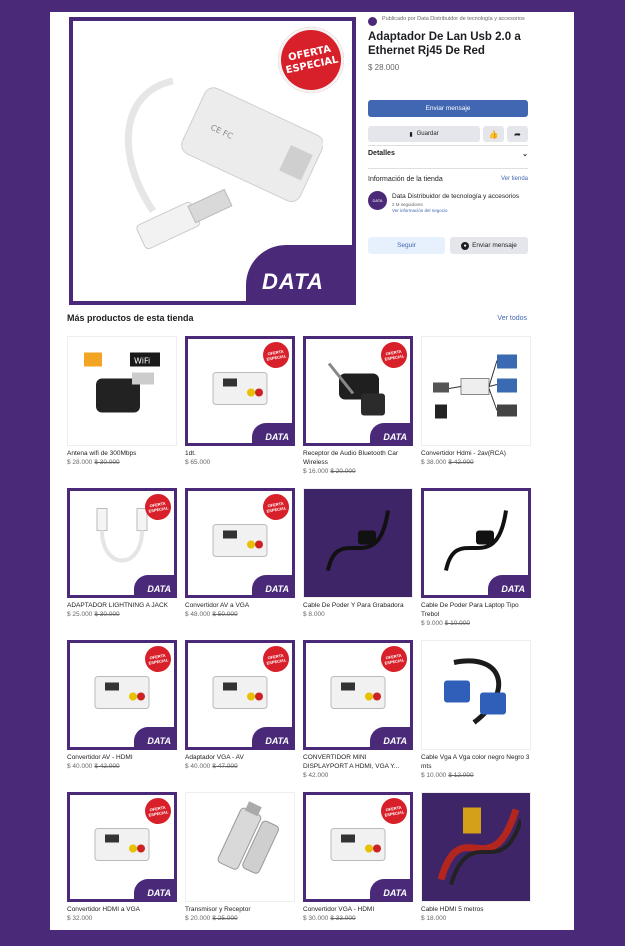 This screenshot has width=625, height=946. What do you see at coordinates (240, 909) in the screenshot?
I see `product-name: Transmisor y Receptor` at bounding box center [240, 909].